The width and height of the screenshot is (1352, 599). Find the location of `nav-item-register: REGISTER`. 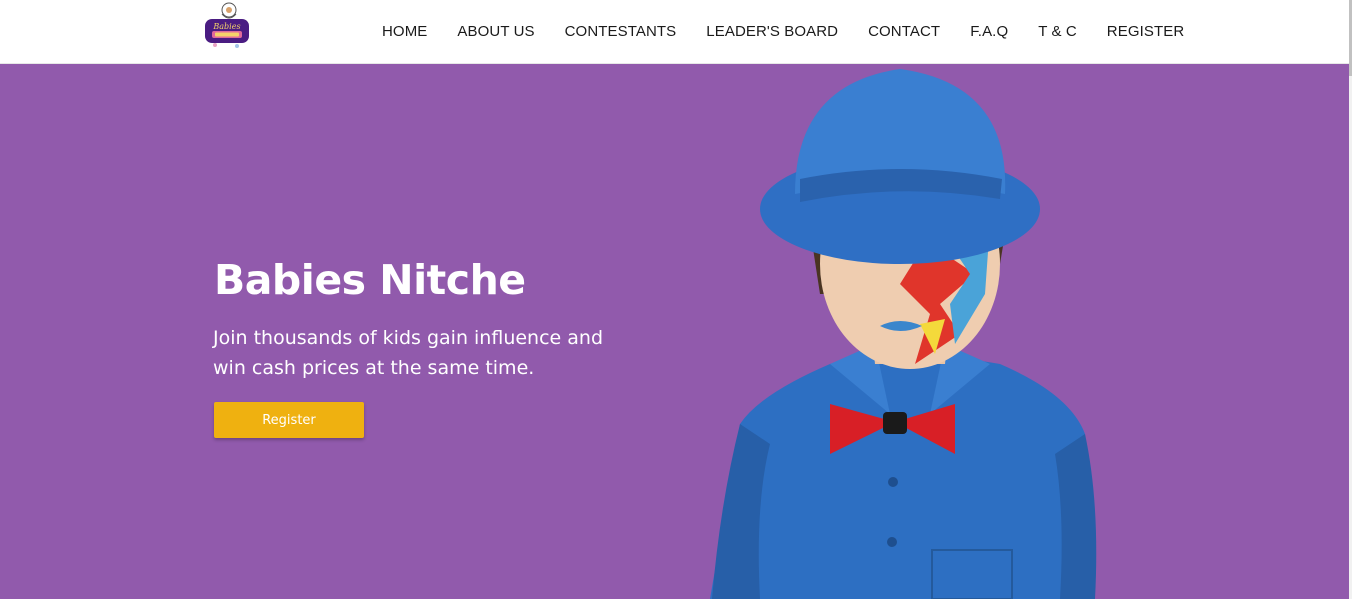

nav-item-register: REGISTER is located at coordinates (1145, 32).